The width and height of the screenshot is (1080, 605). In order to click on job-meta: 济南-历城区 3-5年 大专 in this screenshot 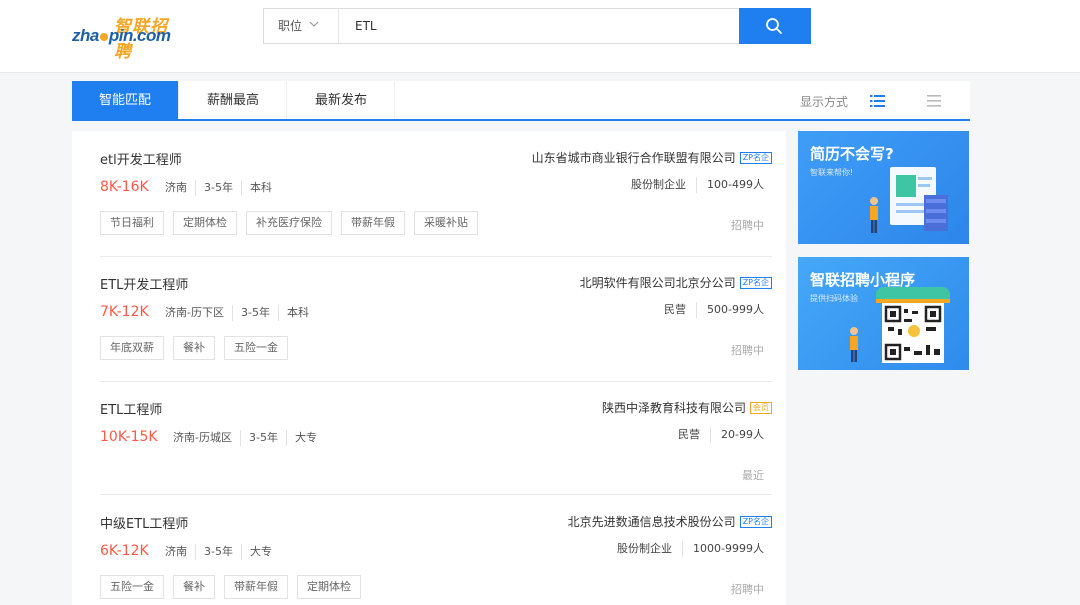, I will do `click(249, 438)`.